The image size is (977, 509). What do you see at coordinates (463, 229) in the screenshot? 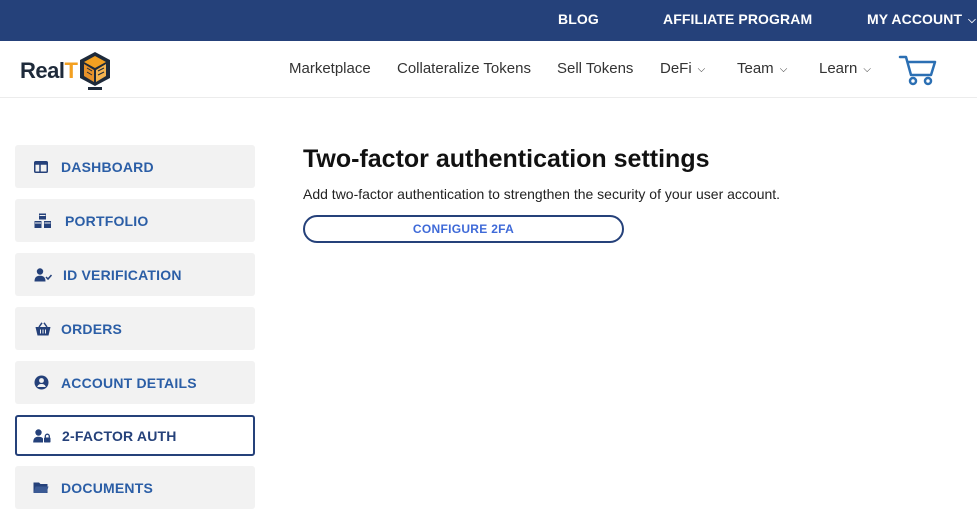
I see `configure-2fa-button: CONFIGURE 2FA` at bounding box center [463, 229].